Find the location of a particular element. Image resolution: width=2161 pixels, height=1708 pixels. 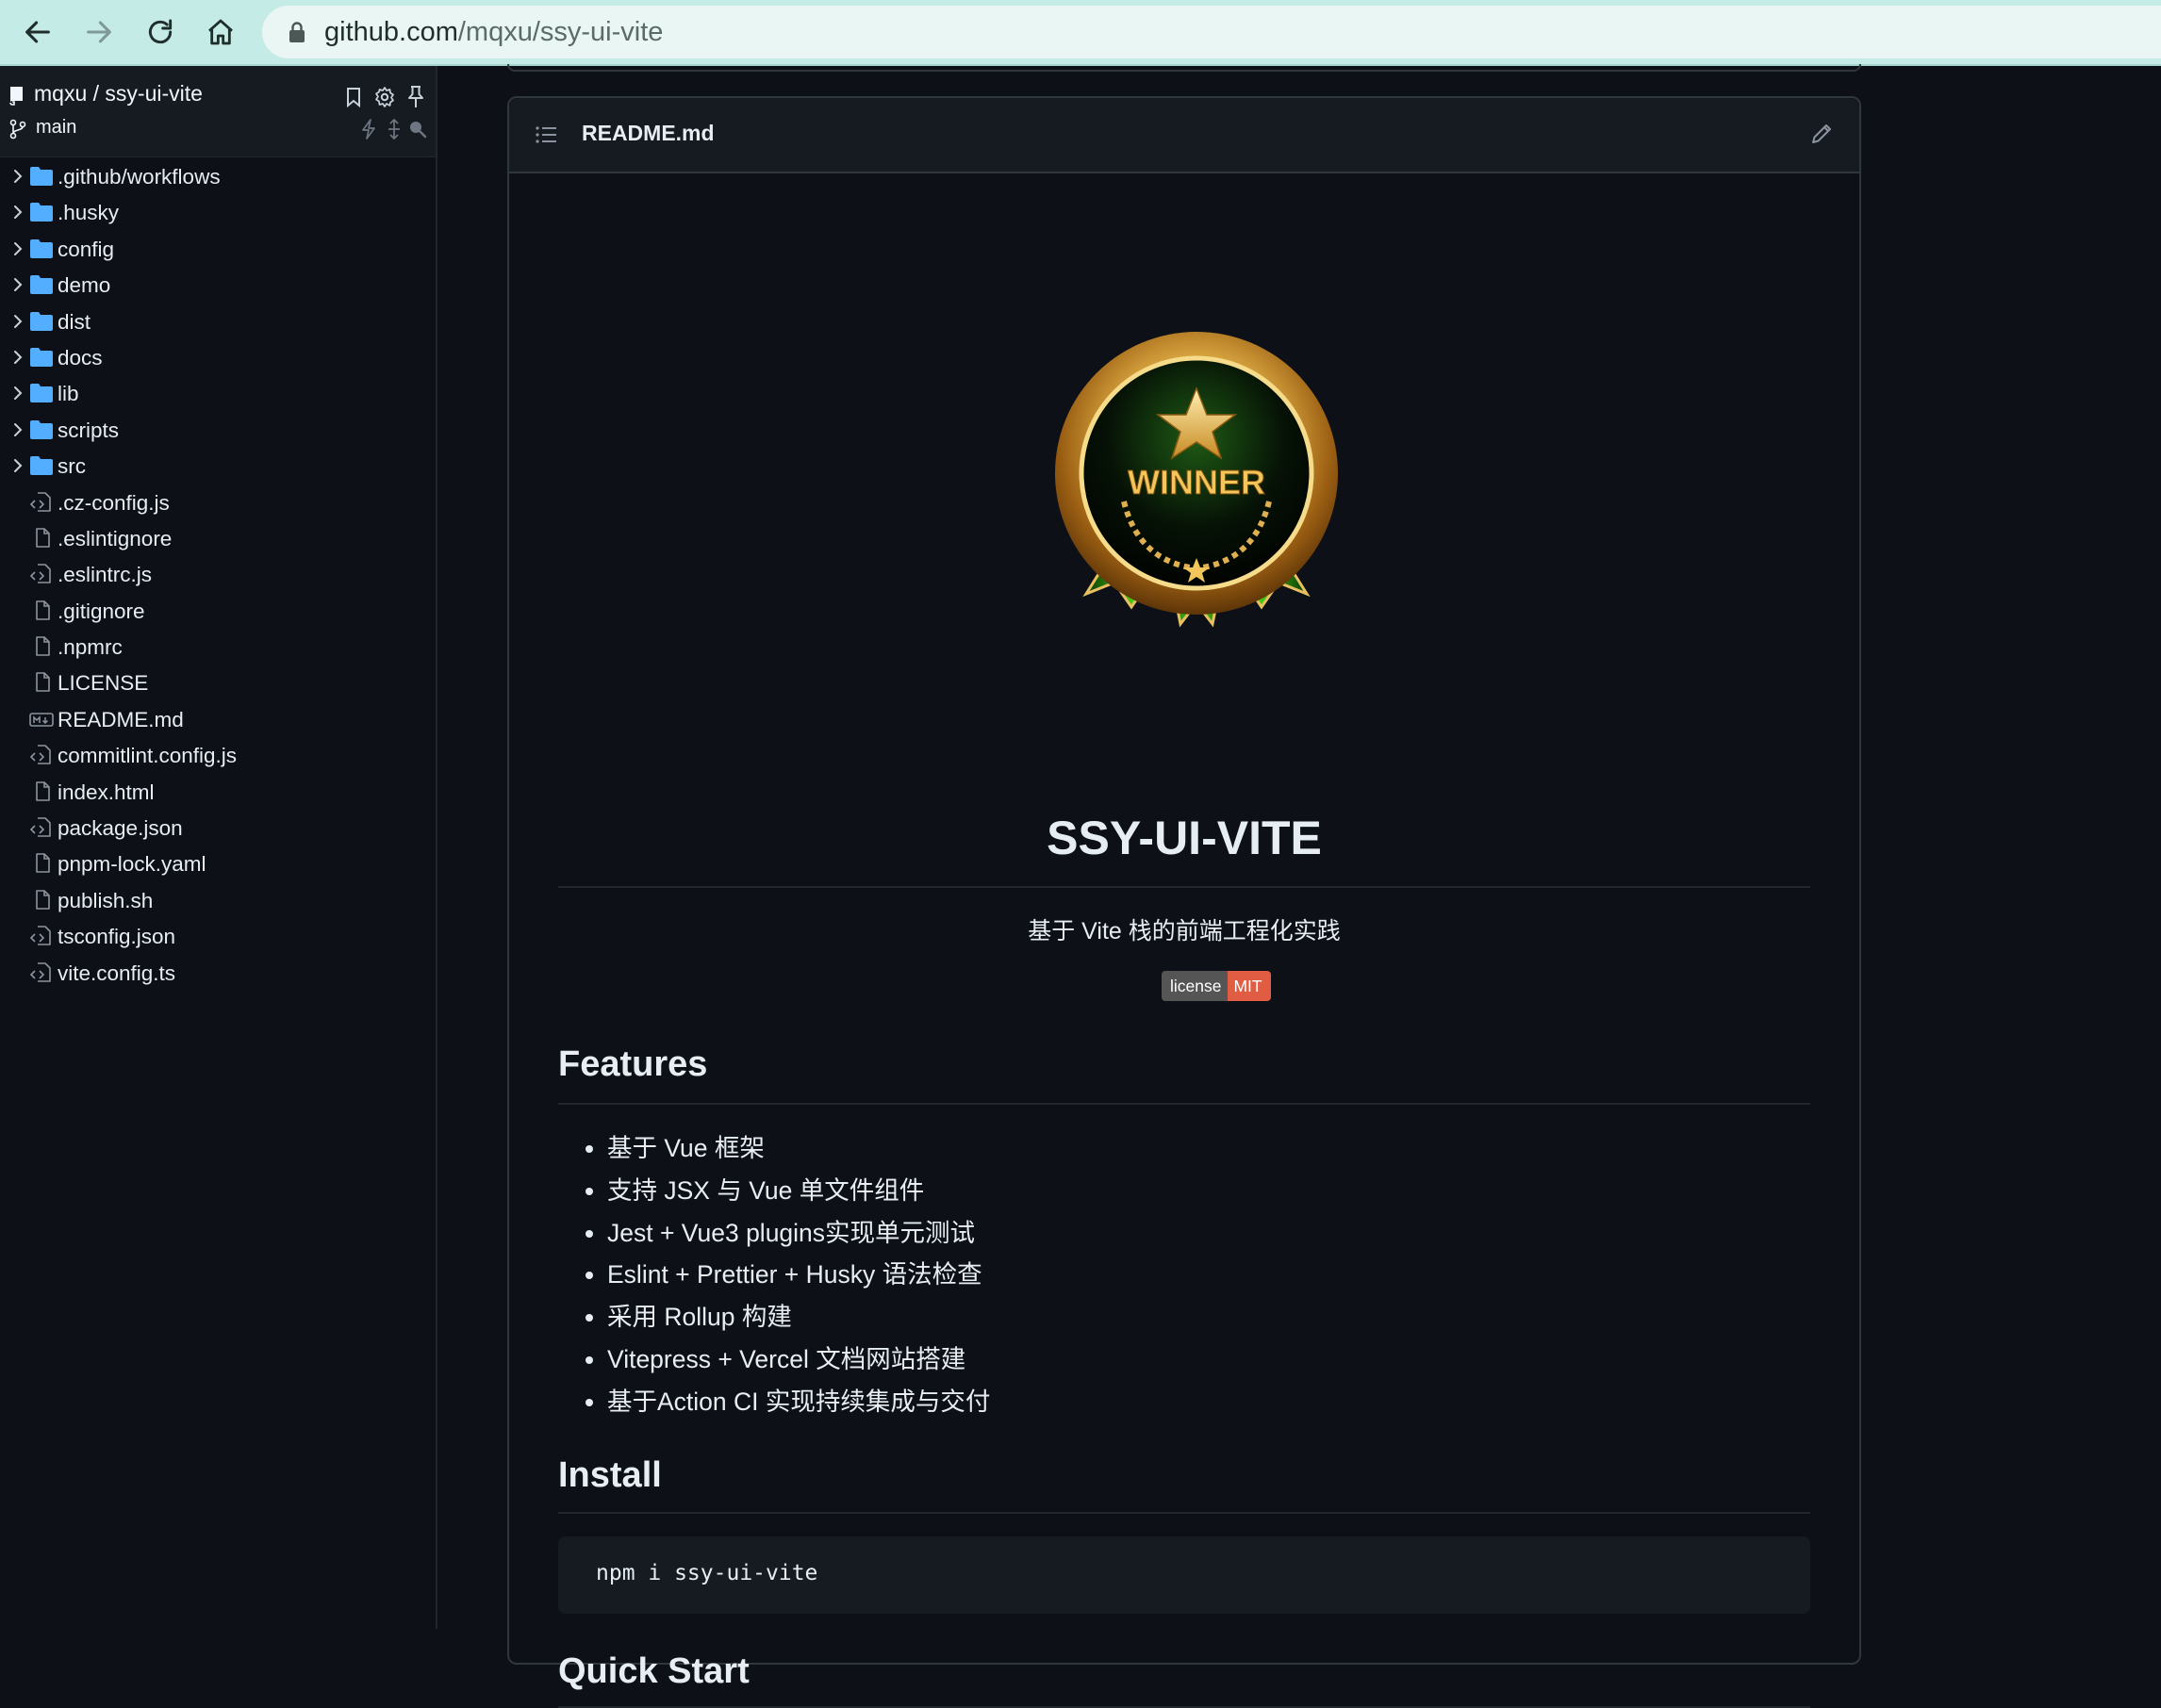

tree-folder: dist is located at coordinates (218, 322).